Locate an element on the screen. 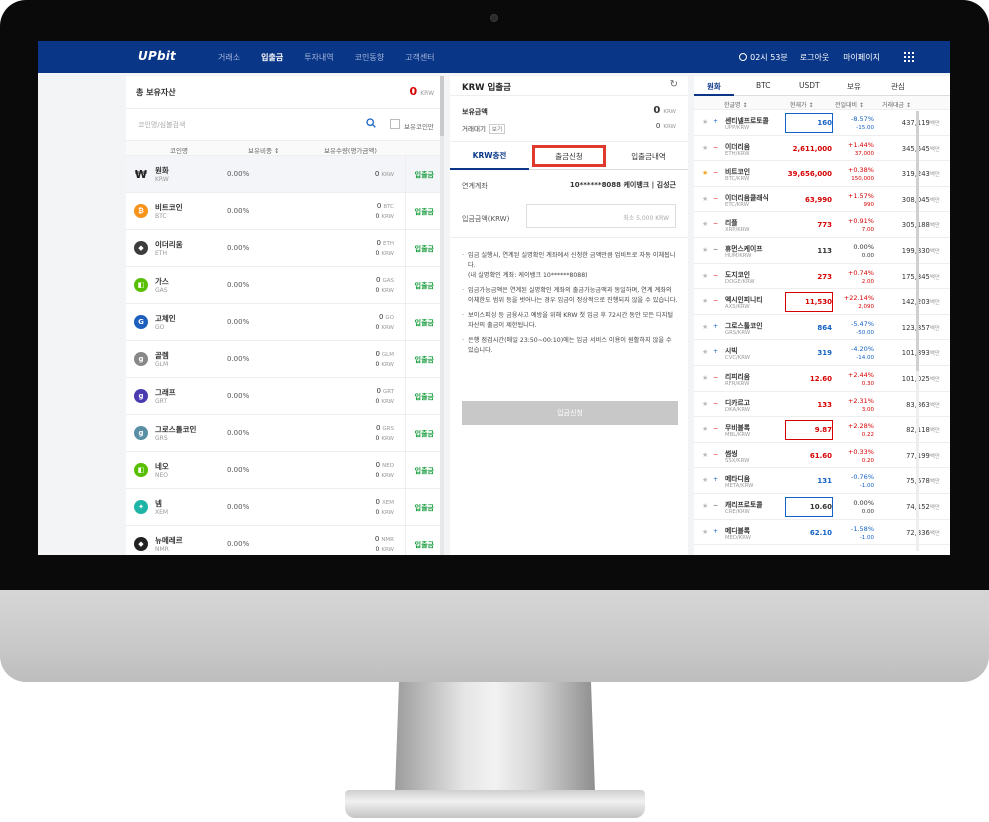 The height and width of the screenshot is (822, 989). session-time: 02시 53분 is located at coordinates (769, 57).